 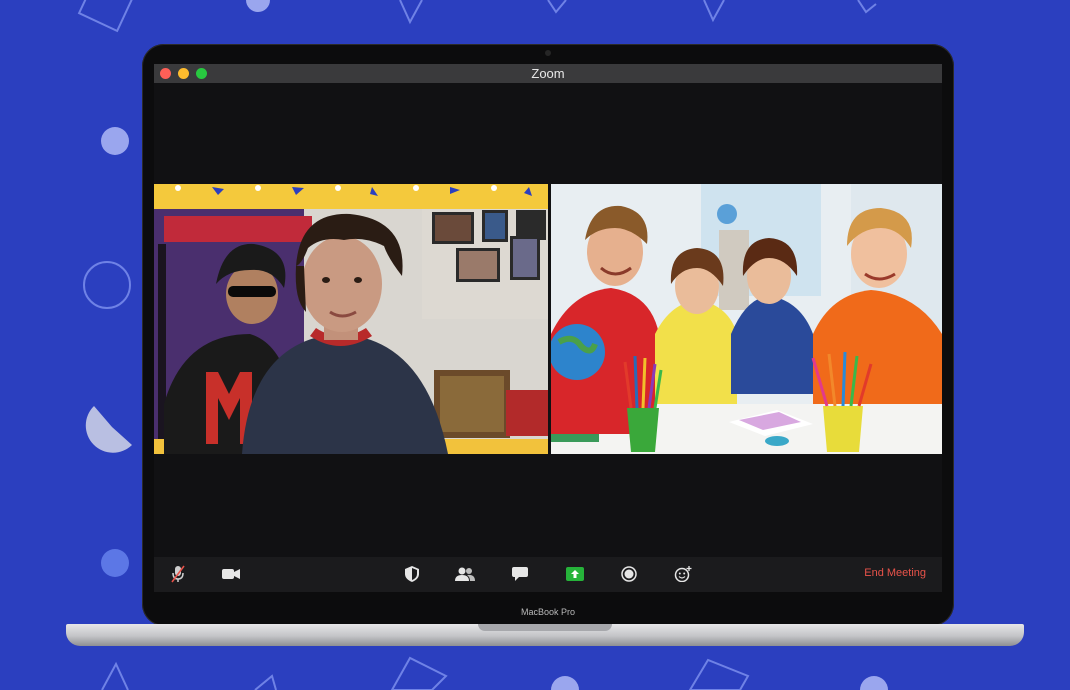 I want to click on record-icon, so click(x=629, y=574).